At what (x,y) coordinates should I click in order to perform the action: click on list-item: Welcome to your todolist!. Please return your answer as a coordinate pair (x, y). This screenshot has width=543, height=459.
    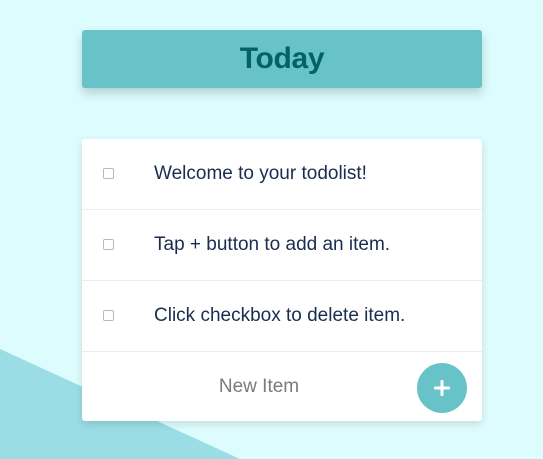
    Looking at the image, I should click on (282, 174).